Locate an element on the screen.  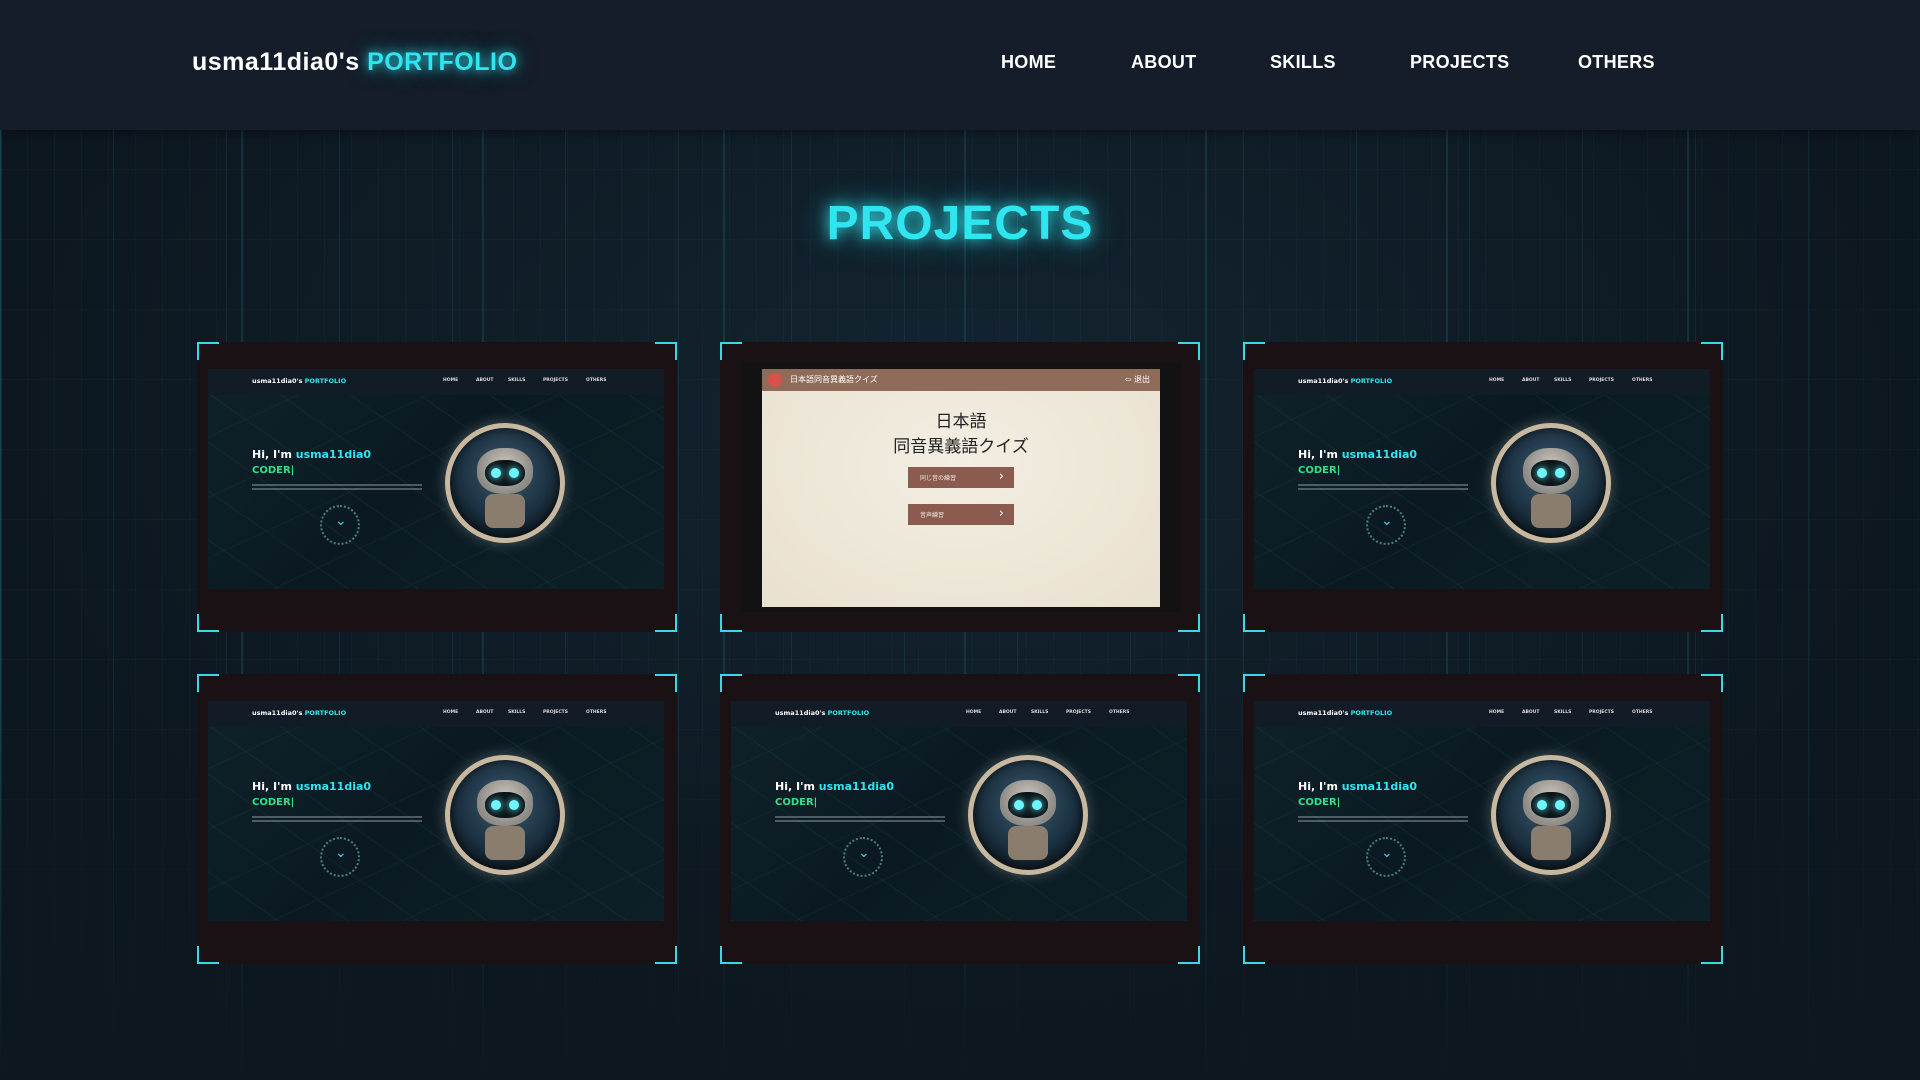
quiz-title-line1: 日本語 is located at coordinates (961, 422).